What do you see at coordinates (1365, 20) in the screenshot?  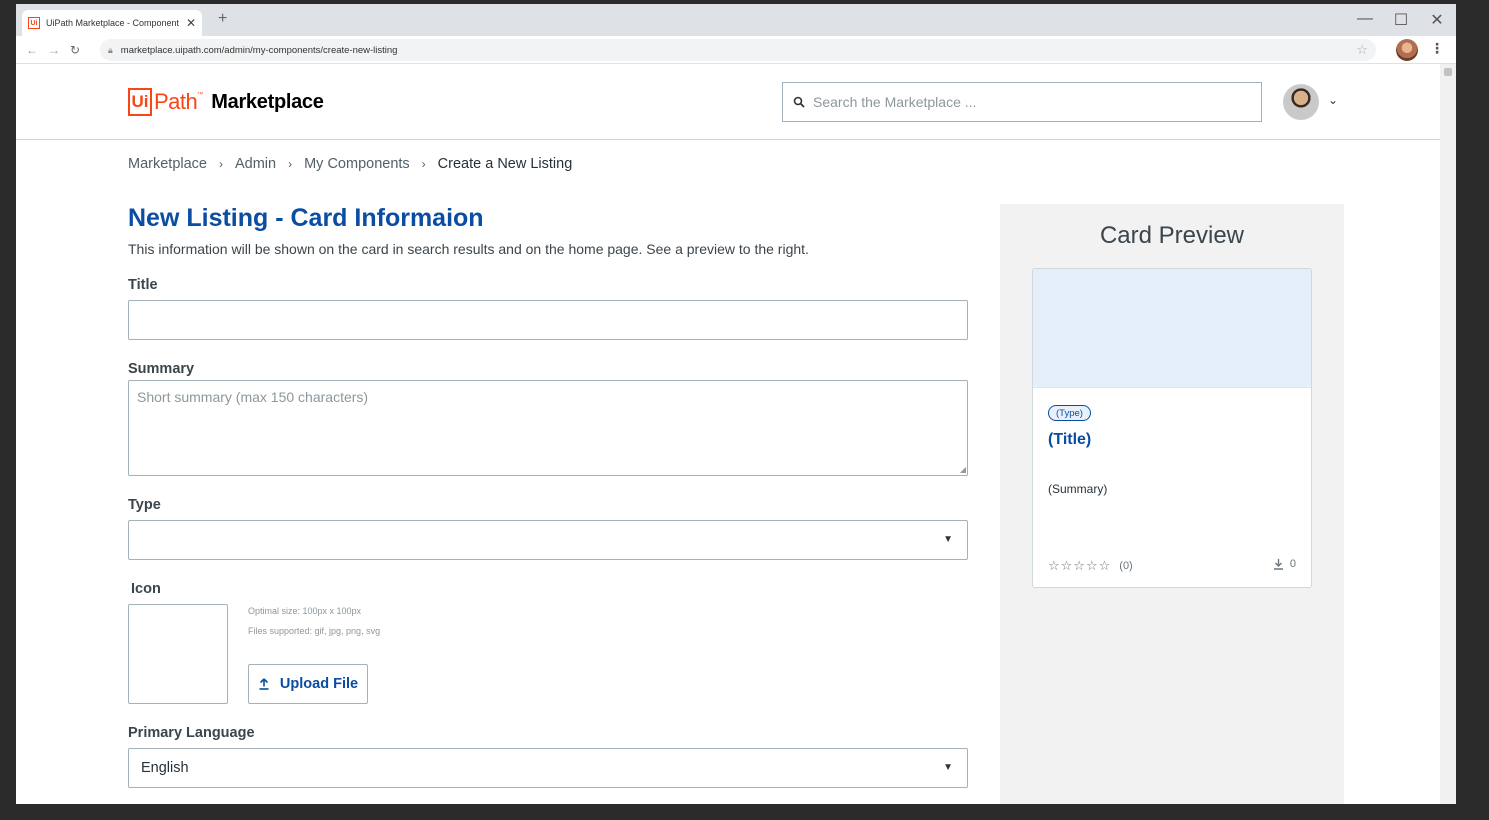 I see `minimize-icon: —` at bounding box center [1365, 20].